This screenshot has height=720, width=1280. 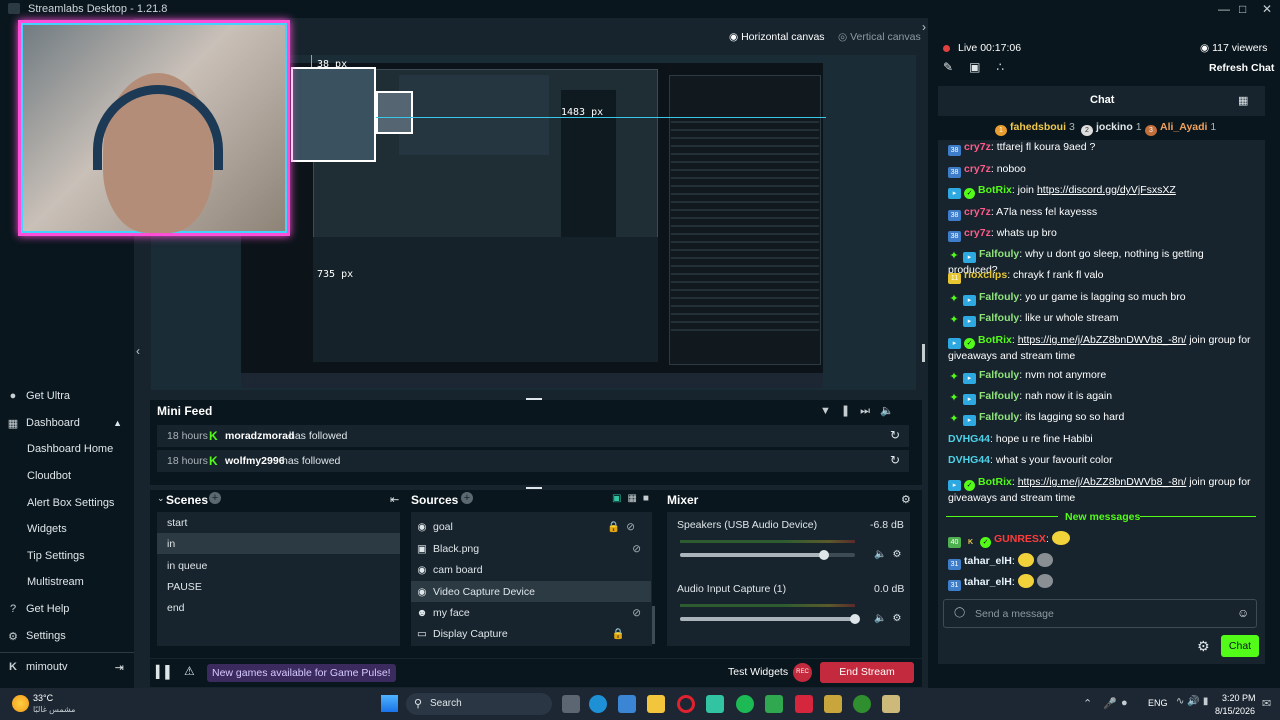 What do you see at coordinates (1110, 703) in the screenshot?
I see `mic-icon: 🎤` at bounding box center [1110, 703].